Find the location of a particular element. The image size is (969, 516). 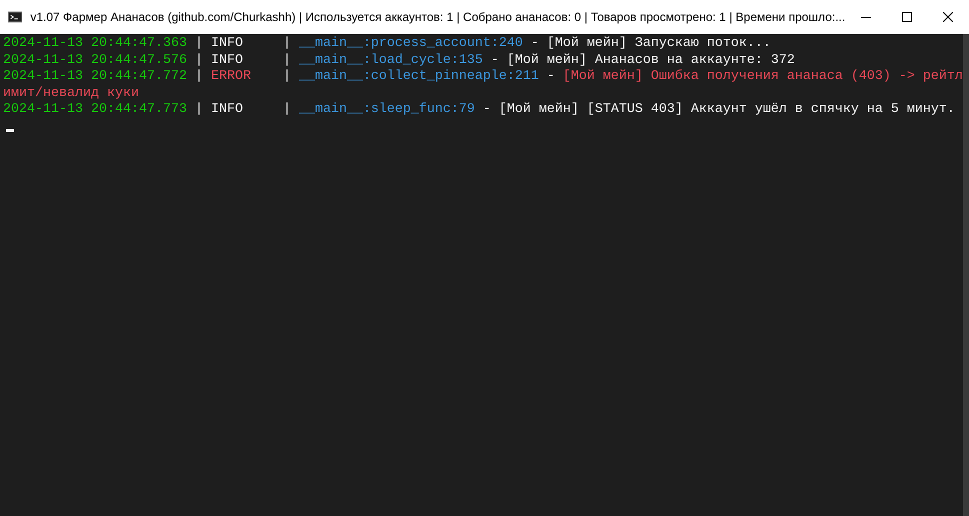

log-message: имит/невалид куки is located at coordinates (71, 93).